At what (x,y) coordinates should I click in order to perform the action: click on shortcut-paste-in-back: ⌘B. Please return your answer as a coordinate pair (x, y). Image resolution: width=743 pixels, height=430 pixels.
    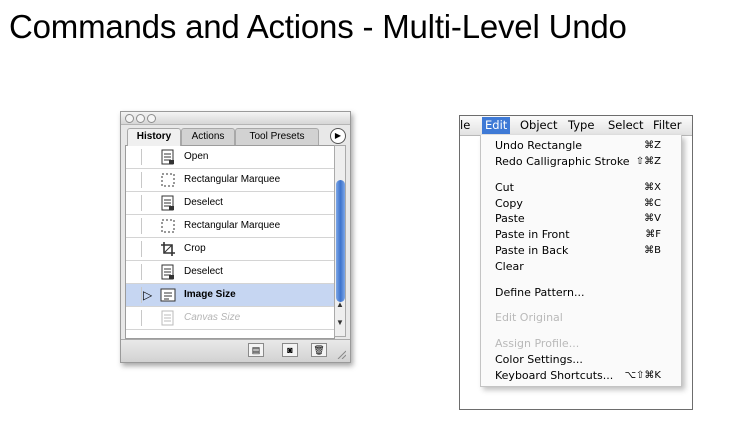
    Looking at the image, I should click on (652, 250).